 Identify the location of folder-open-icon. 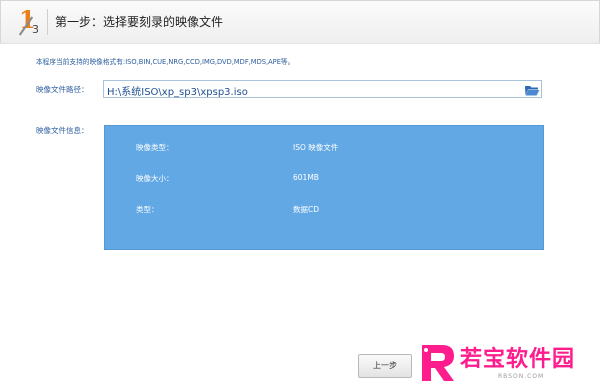
(532, 89).